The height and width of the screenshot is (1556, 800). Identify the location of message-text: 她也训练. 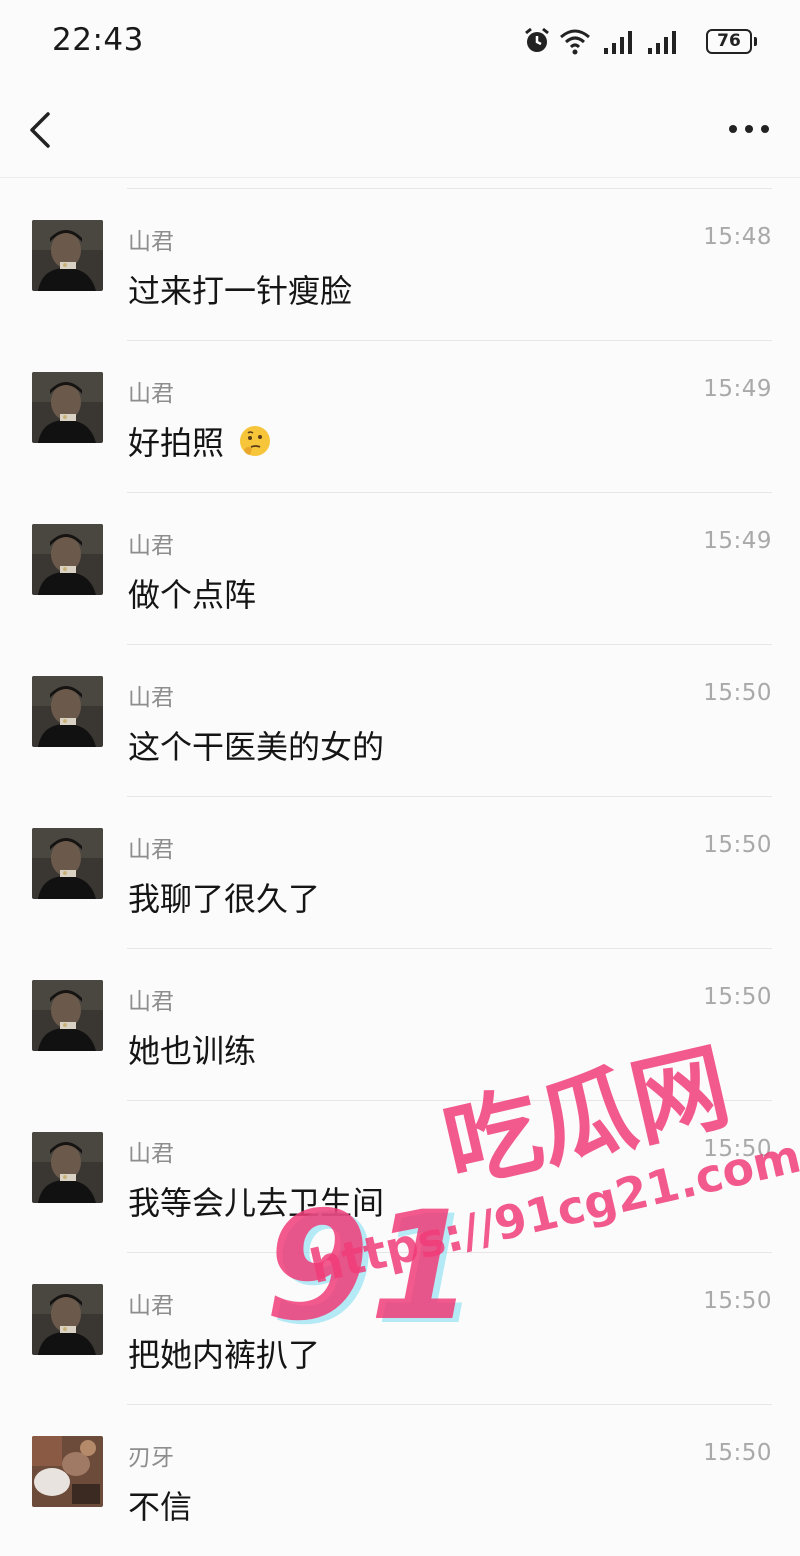
(192, 1049).